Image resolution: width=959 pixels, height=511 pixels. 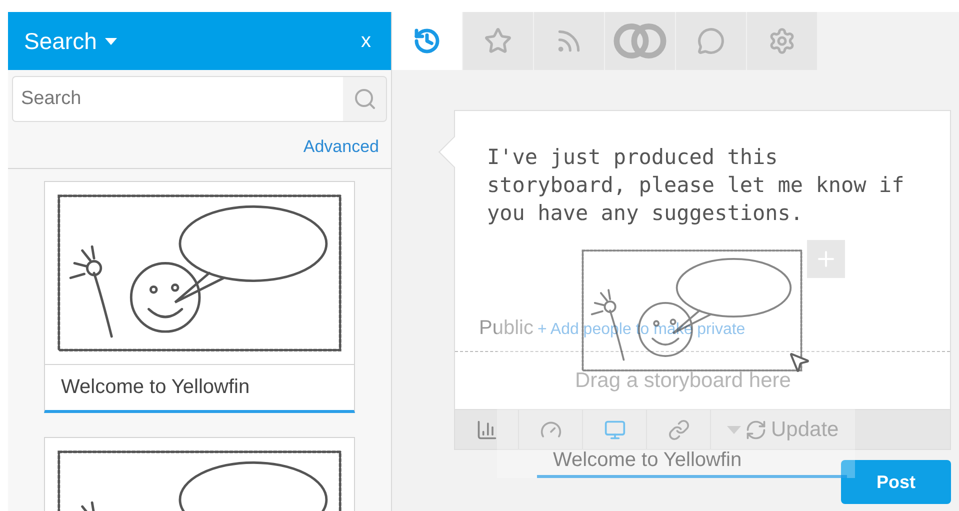 I want to click on comment-icon, so click(x=711, y=41).